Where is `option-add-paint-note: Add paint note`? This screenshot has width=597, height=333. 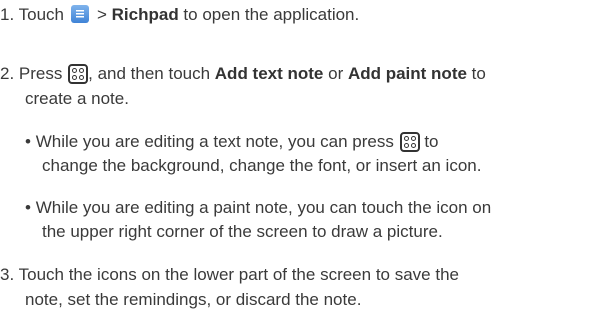 option-add-paint-note: Add paint note is located at coordinates (407, 73).